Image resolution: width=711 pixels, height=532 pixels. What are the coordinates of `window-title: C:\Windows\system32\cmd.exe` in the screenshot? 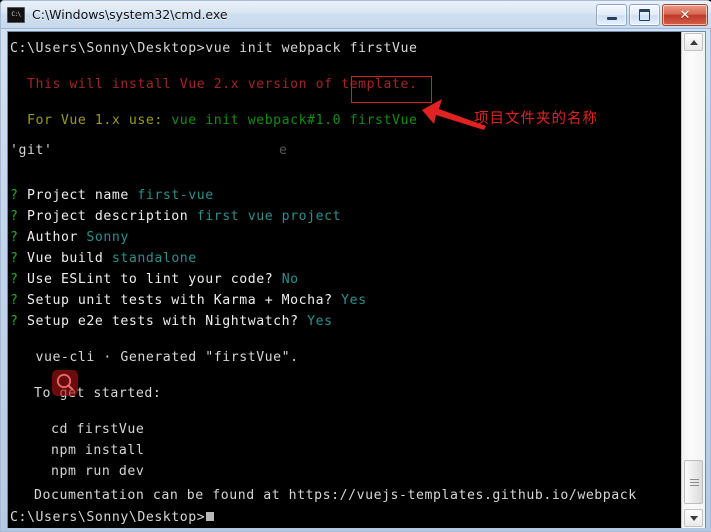 It's located at (130, 14).